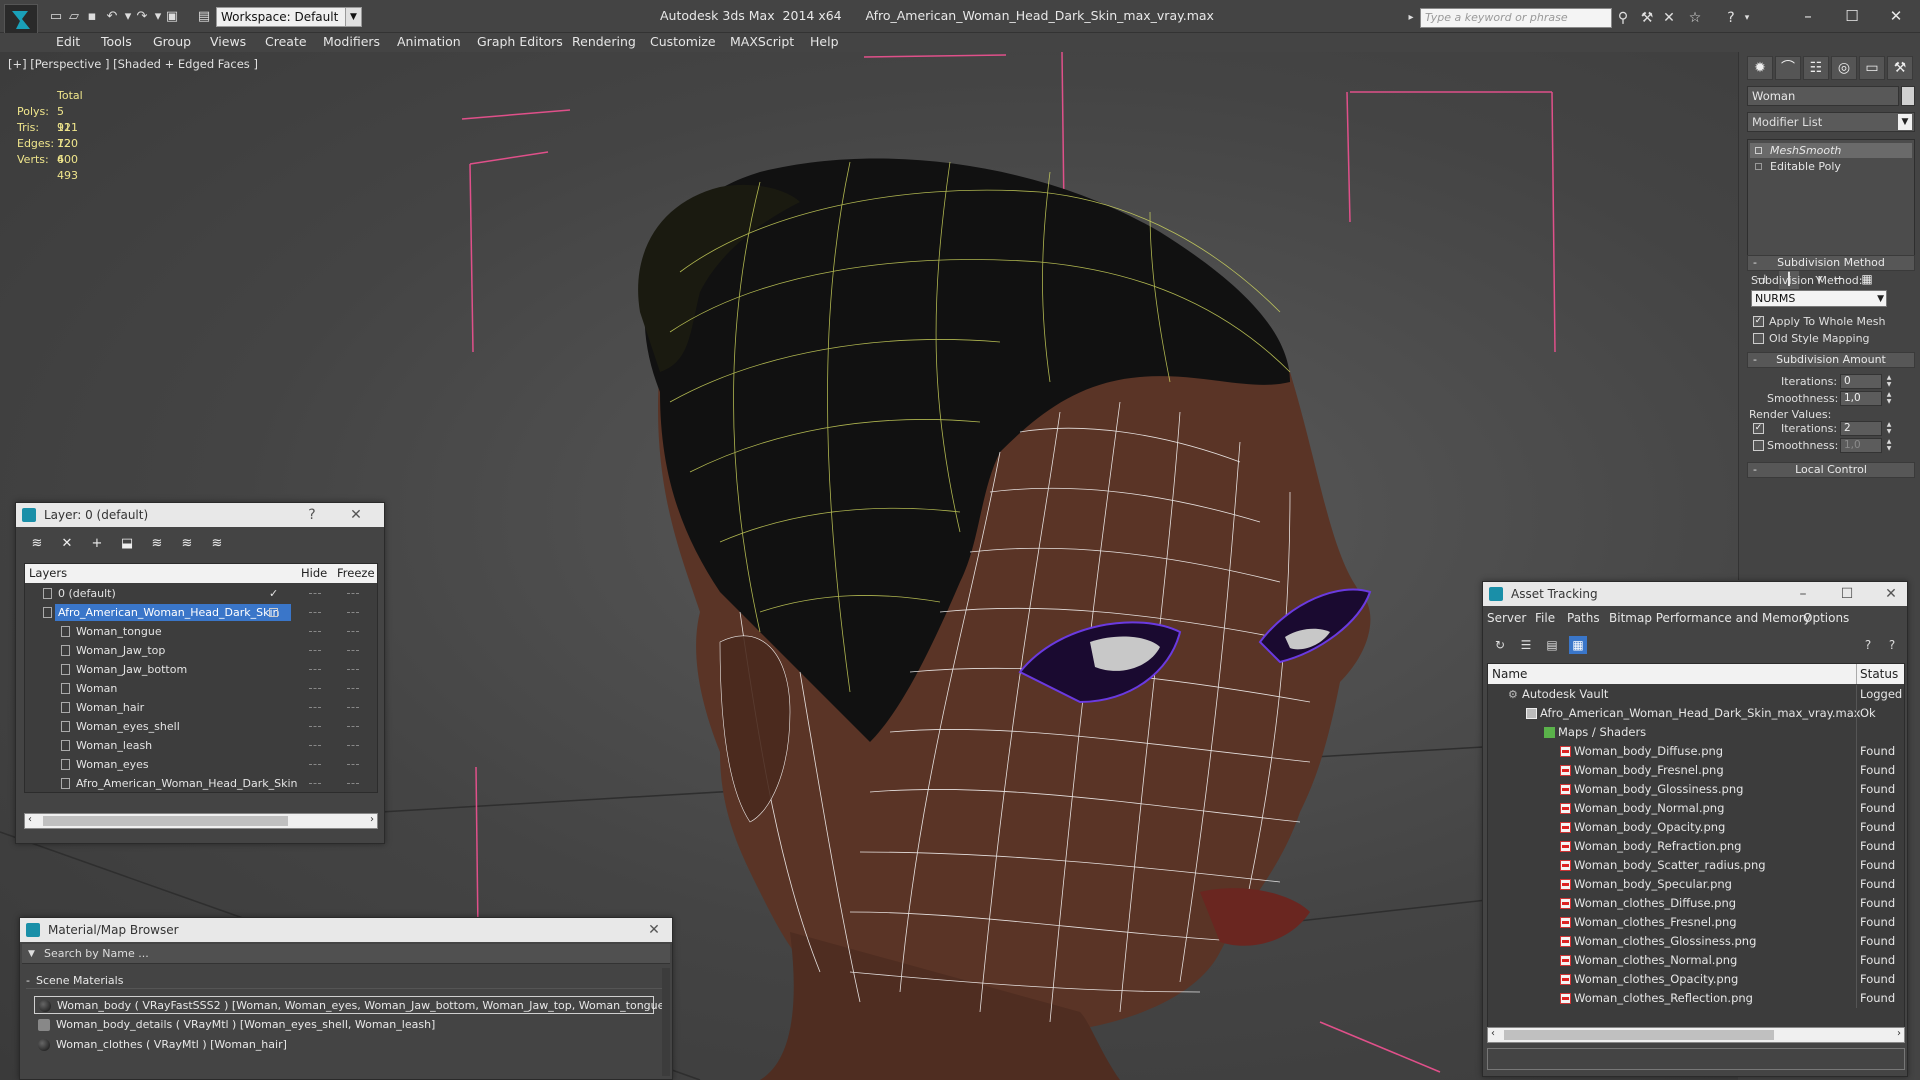 This screenshot has height=1080, width=1920. I want to click on redo-icon: ↷, so click(142, 16).